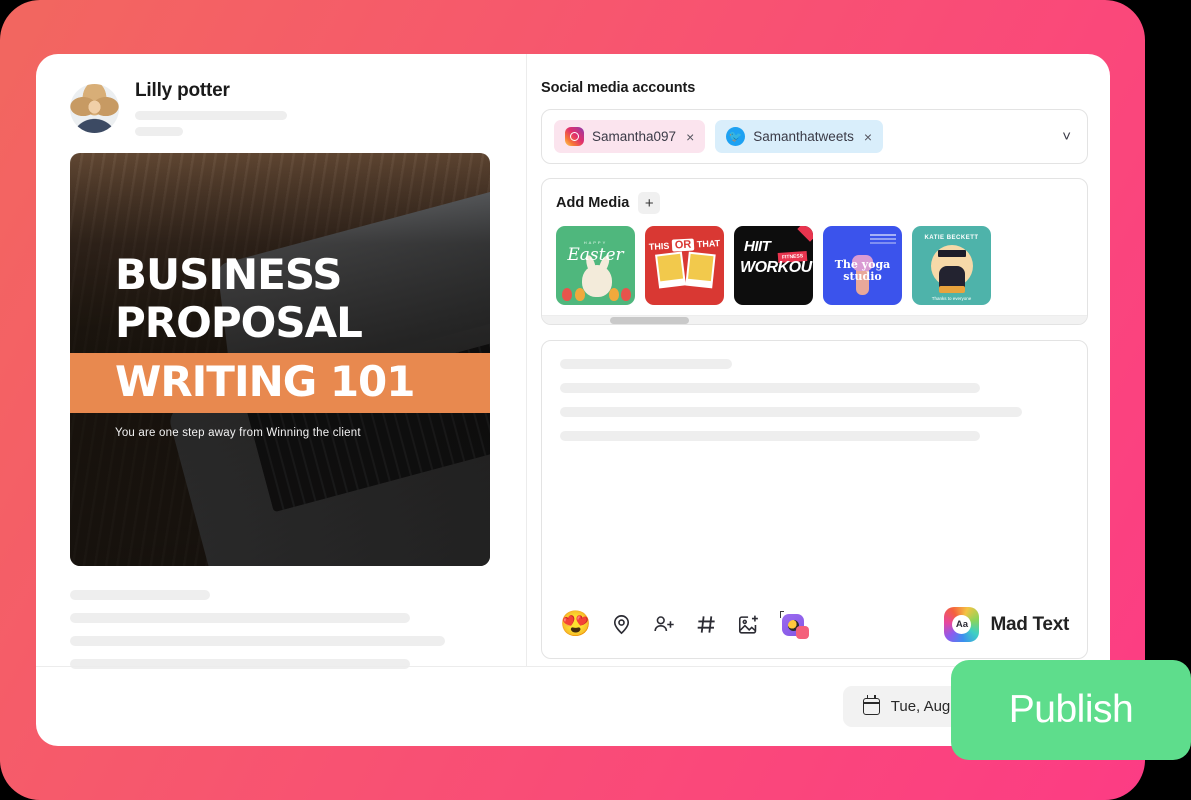 Image resolution: width=1191 pixels, height=800 pixels. What do you see at coordinates (749, 624) in the screenshot?
I see `add-image-icon` at bounding box center [749, 624].